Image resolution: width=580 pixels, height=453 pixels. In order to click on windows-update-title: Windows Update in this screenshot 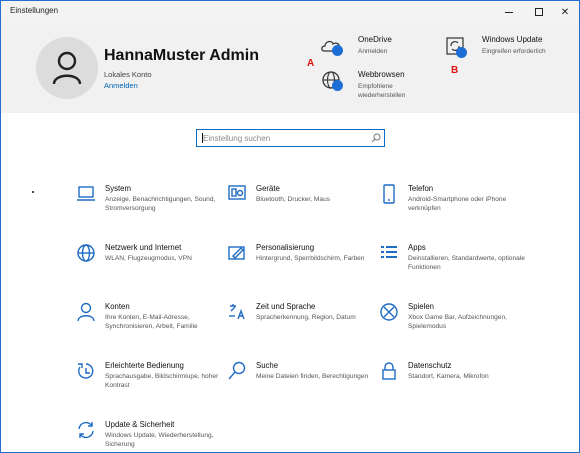, I will do `click(512, 39)`.